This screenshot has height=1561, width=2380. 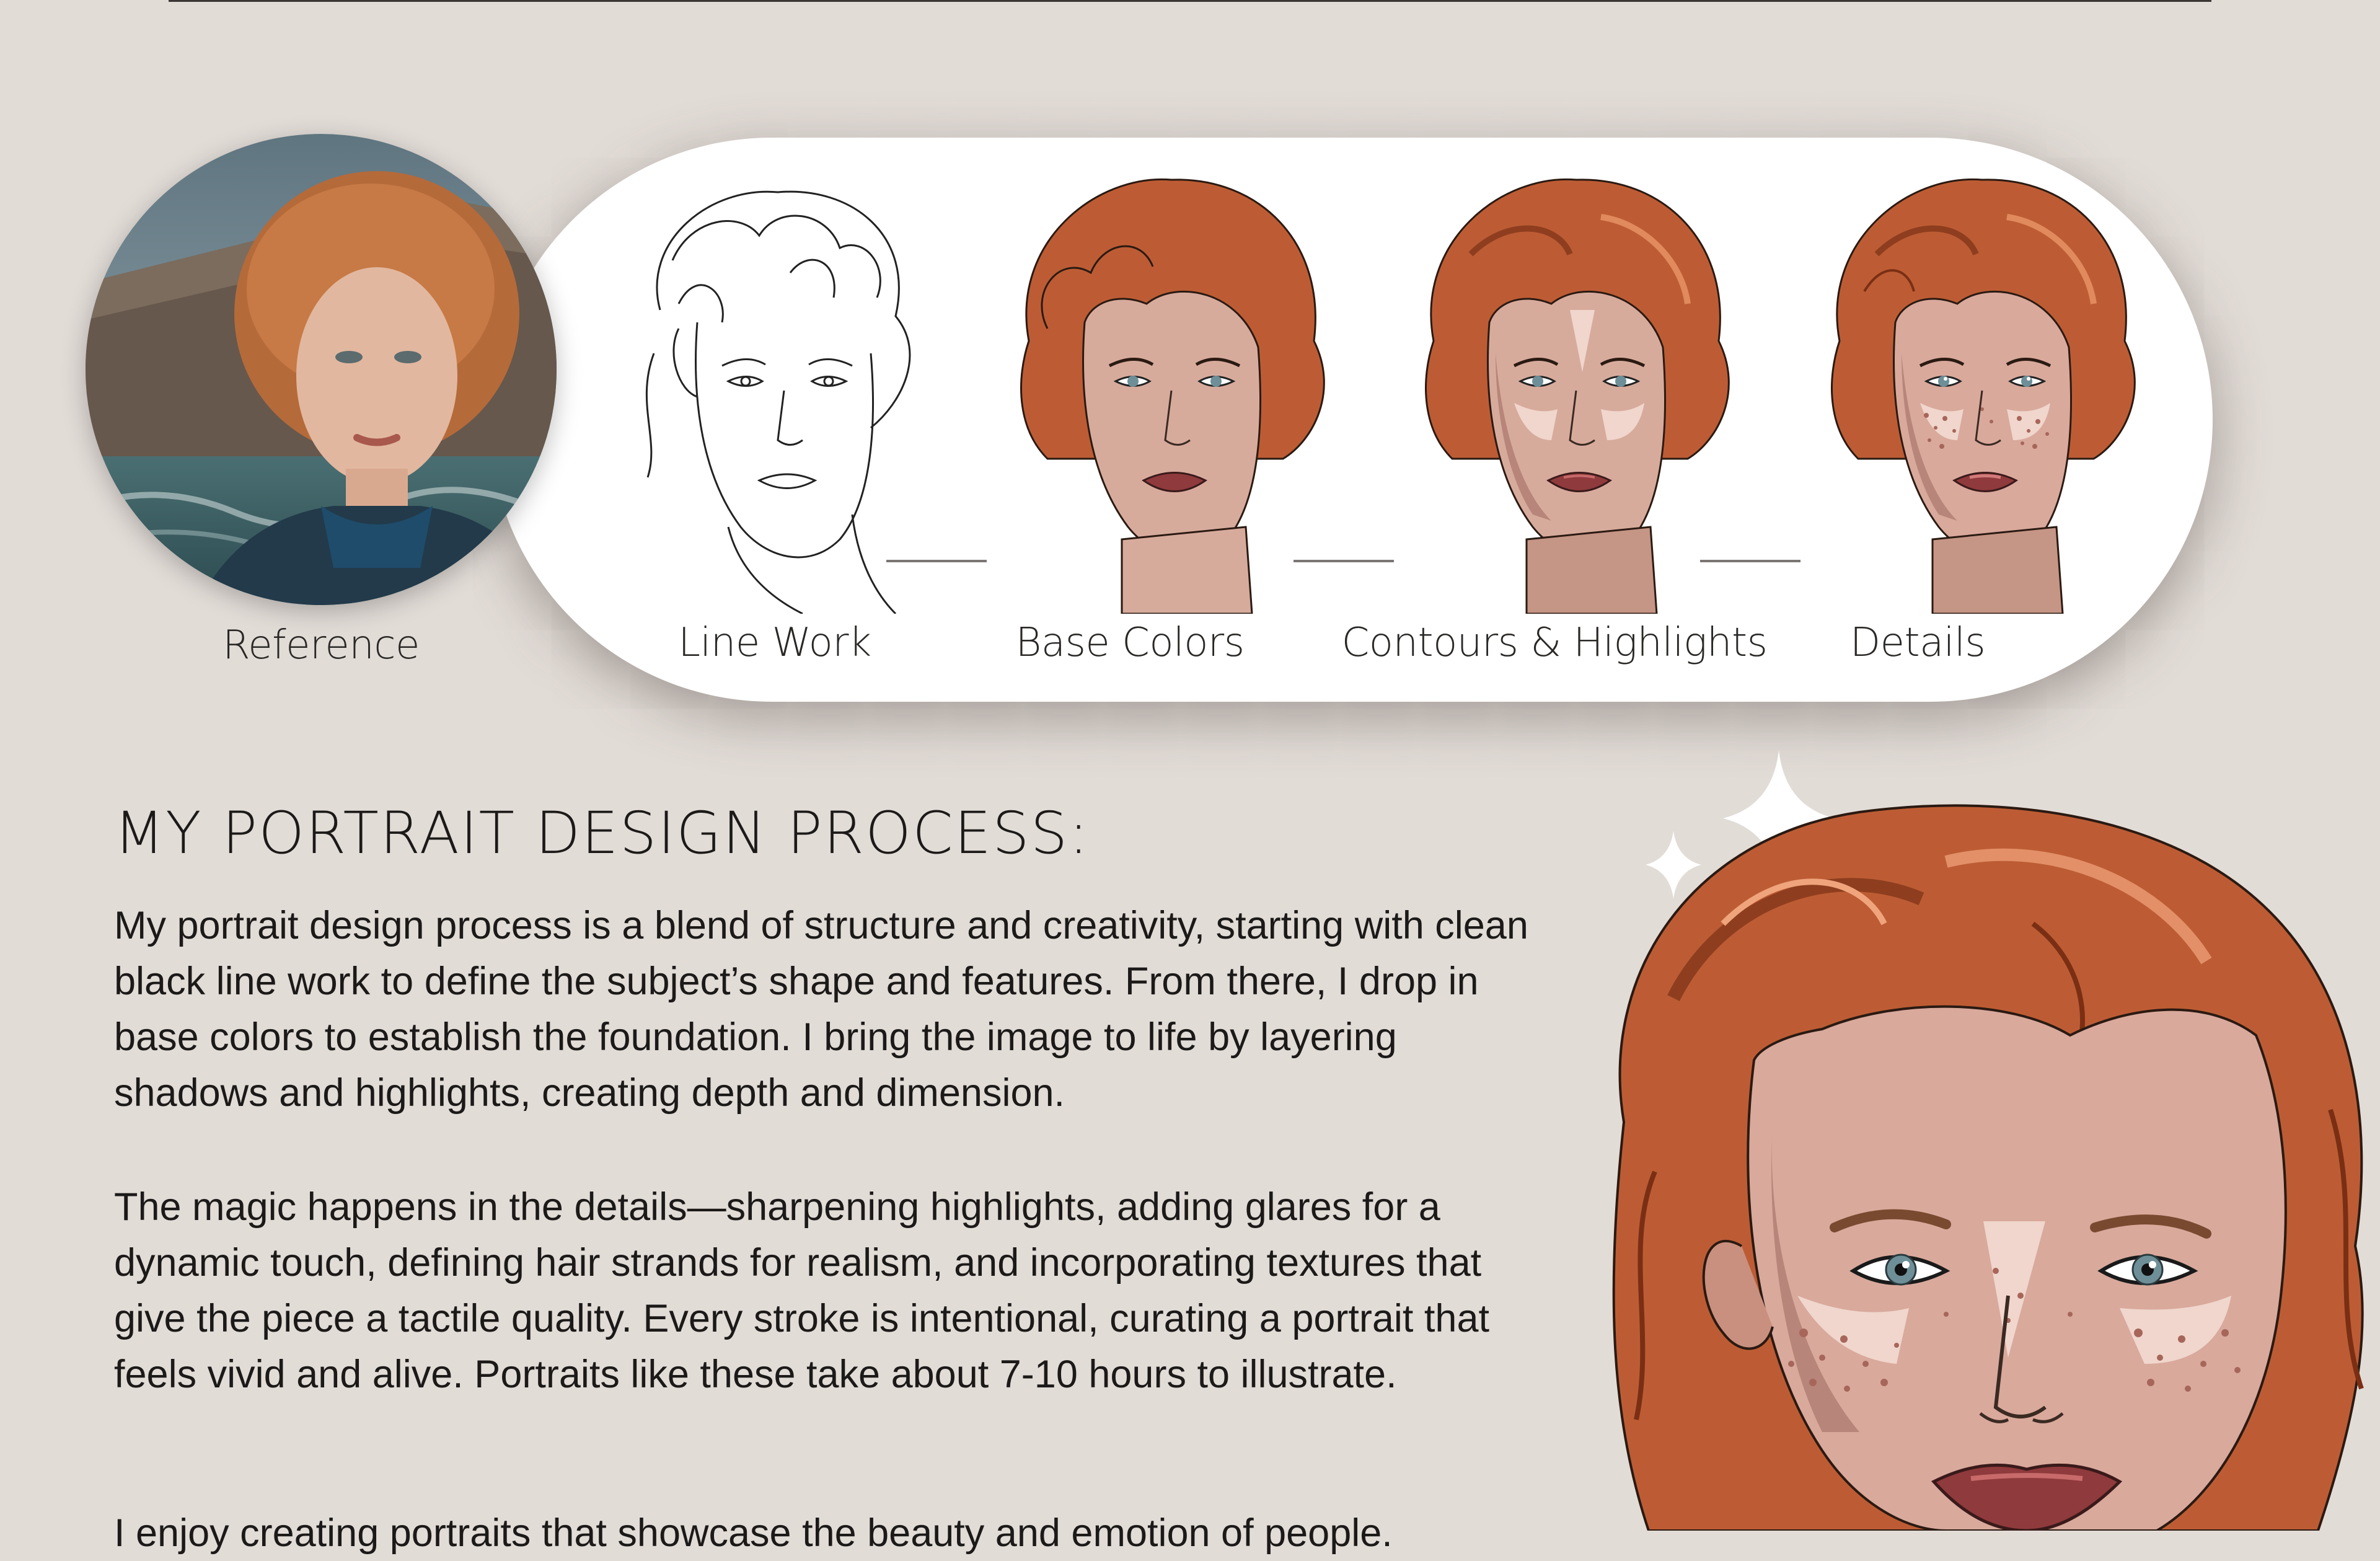 I want to click on line-work-illustration, so click(x=778, y=402).